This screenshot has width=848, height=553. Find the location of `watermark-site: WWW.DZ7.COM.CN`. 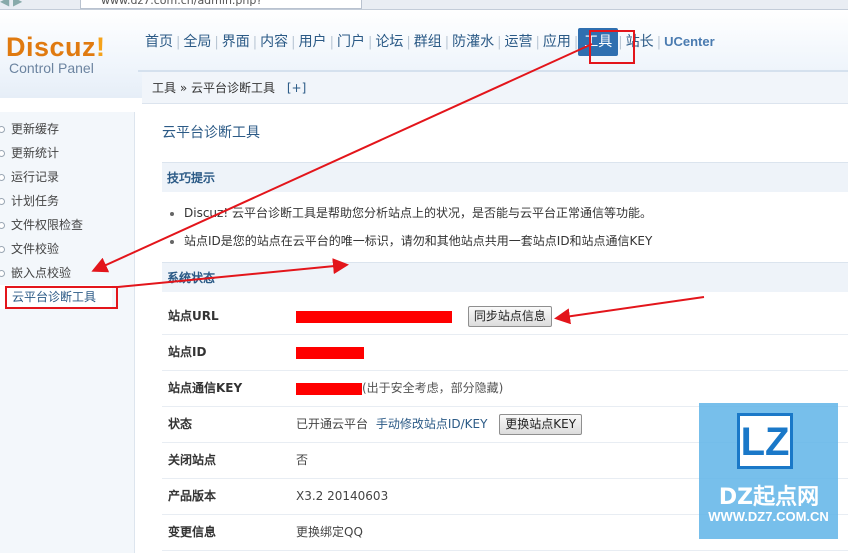

watermark-site: WWW.DZ7.COM.CN is located at coordinates (768, 516).